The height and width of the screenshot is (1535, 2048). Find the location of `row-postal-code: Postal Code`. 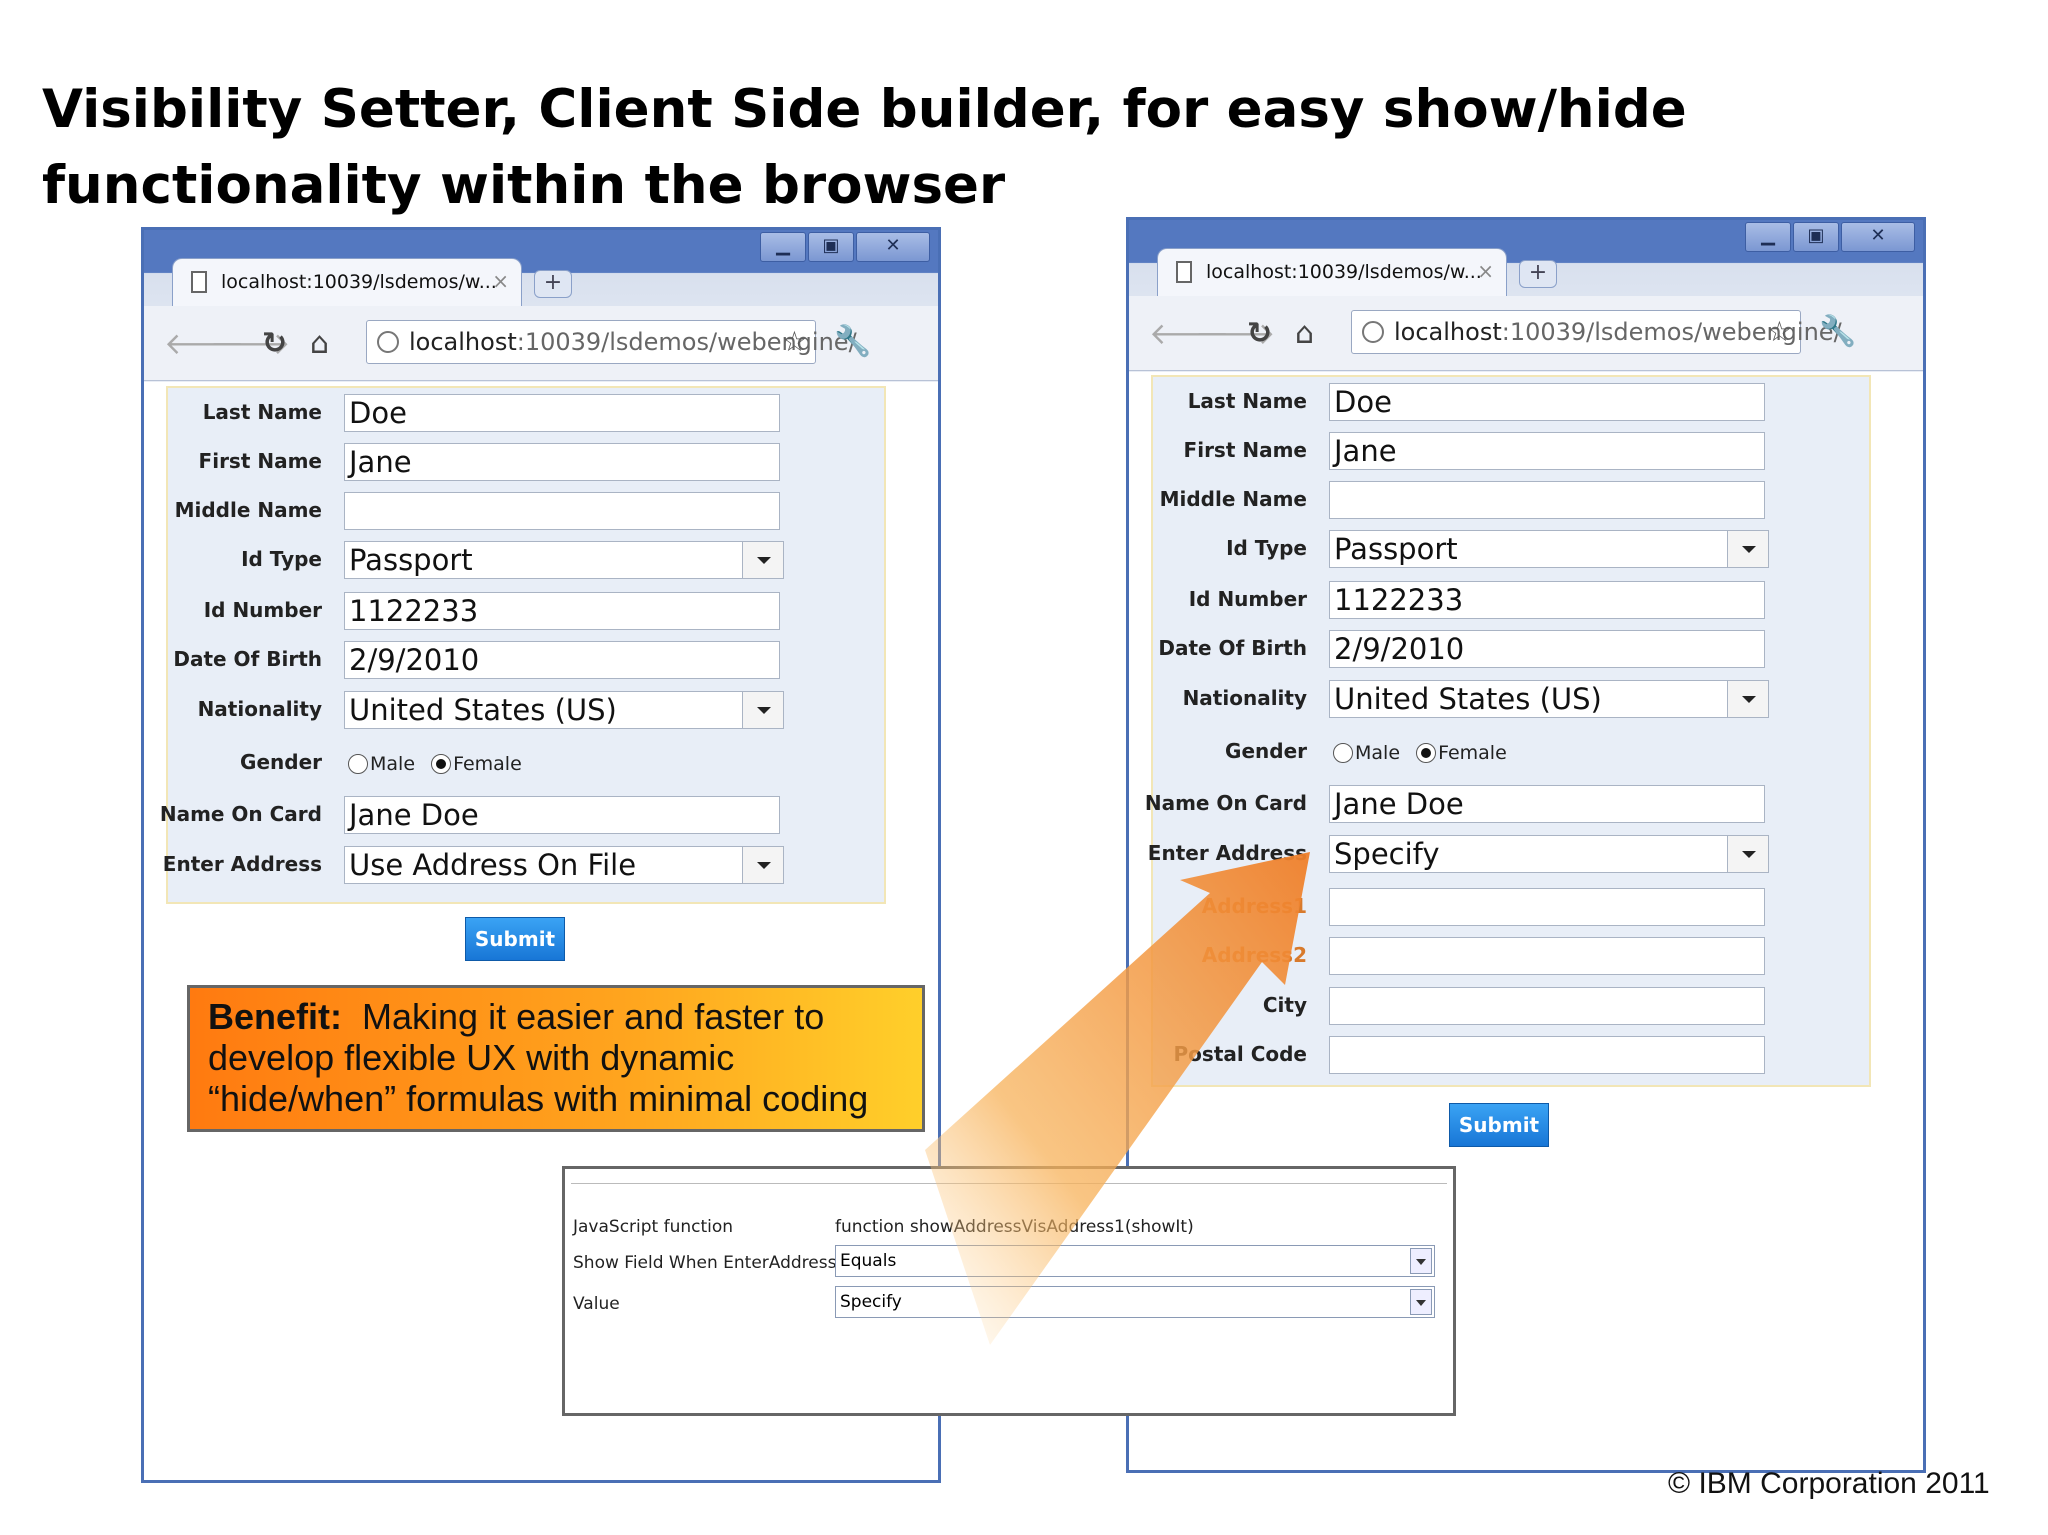

row-postal-code: Postal Code is located at coordinates (1511, 1056).